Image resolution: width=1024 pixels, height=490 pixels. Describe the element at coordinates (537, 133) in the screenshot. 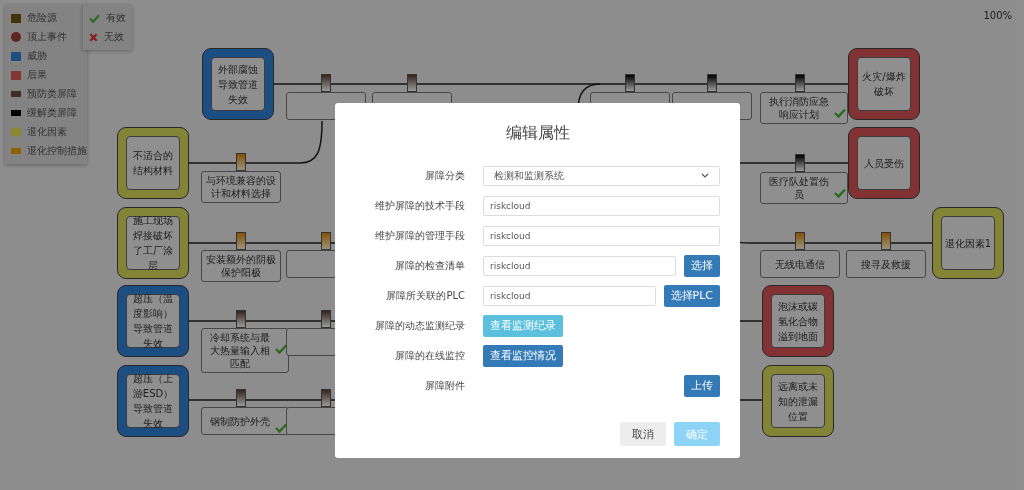

I see `dialog-title: 编辑属性` at that location.